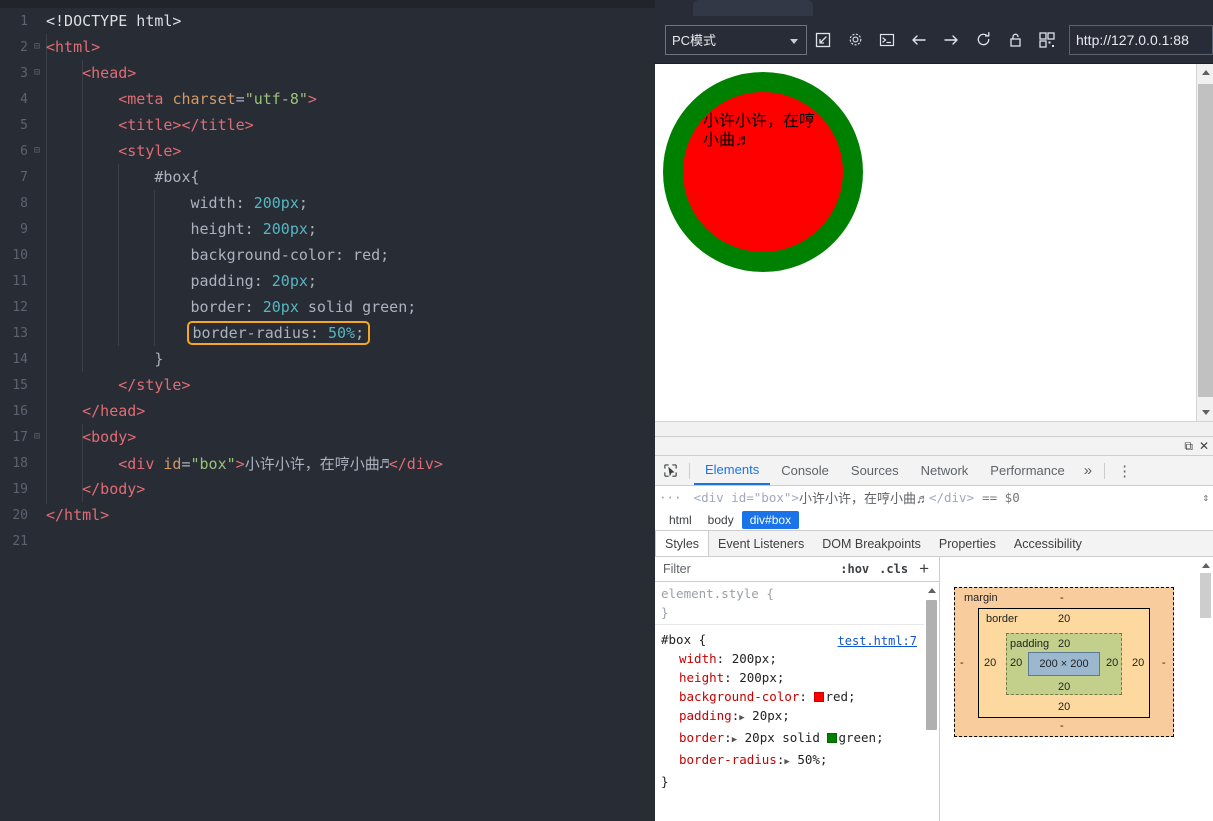 The image size is (1213, 821). Describe the element at coordinates (1141, 39) in the screenshot. I see `address-bar: http://127.0.0.1:88` at that location.